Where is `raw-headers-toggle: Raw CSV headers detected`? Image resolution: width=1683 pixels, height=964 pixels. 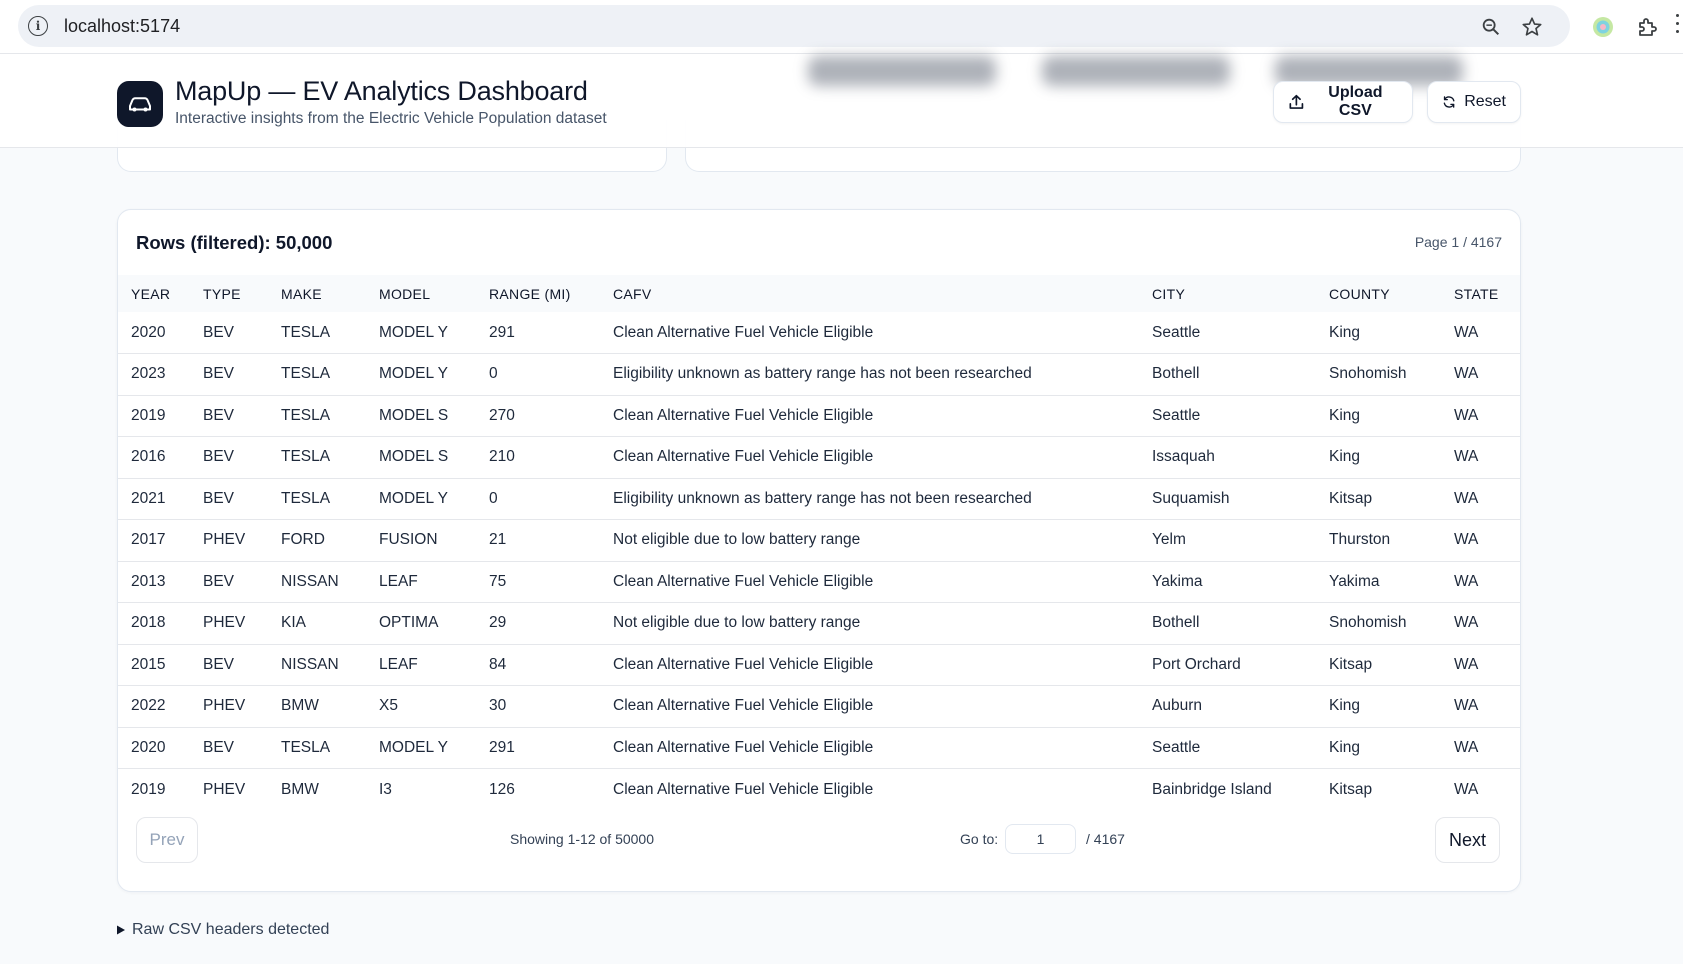
raw-headers-toggle: Raw CSV headers detected is located at coordinates (222, 930).